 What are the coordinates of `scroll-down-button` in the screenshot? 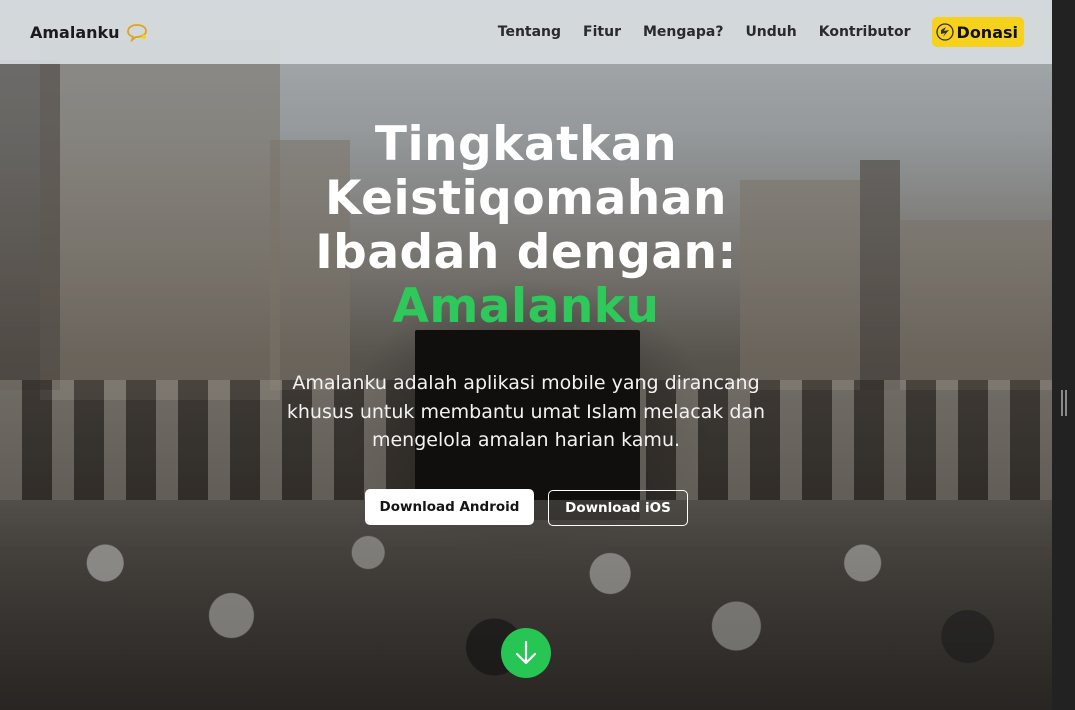 It's located at (526, 653).